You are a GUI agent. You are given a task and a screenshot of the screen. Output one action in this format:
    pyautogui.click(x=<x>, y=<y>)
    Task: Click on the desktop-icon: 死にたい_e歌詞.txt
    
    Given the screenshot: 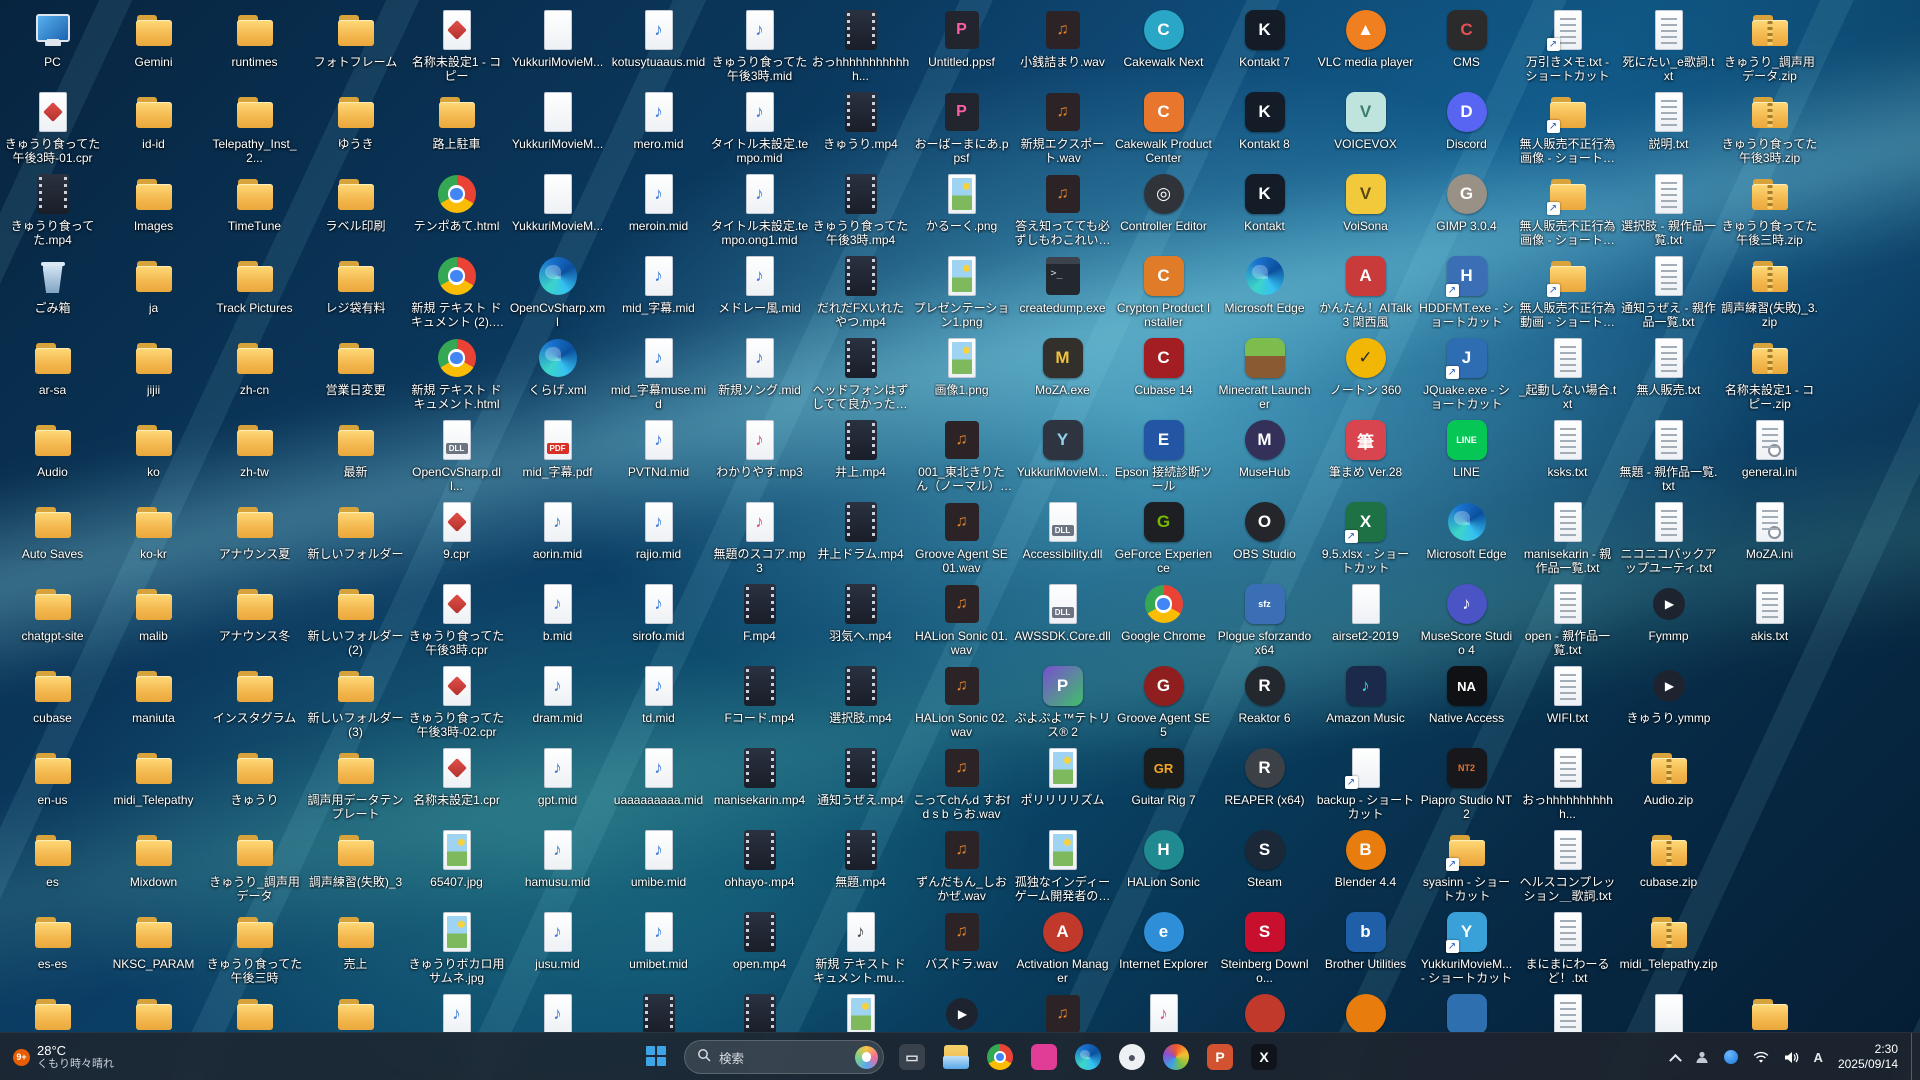 What is the action you would take?
    pyautogui.click(x=1668, y=47)
    